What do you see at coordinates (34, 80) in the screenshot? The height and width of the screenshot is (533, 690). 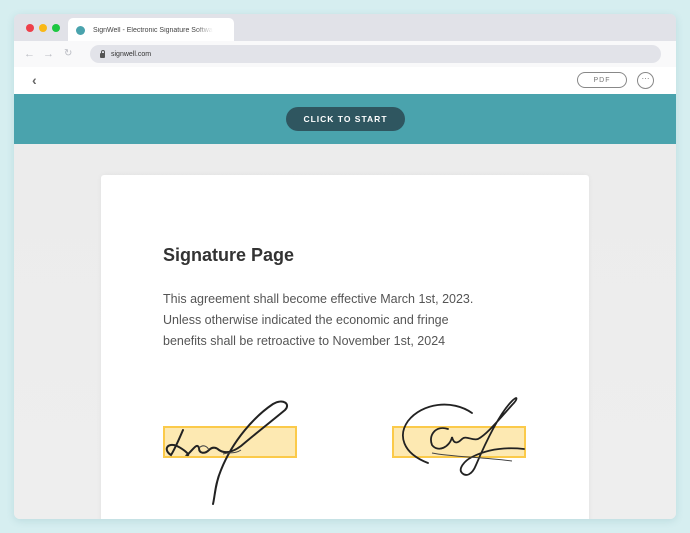 I see `chevron-left-icon: ‹` at bounding box center [34, 80].